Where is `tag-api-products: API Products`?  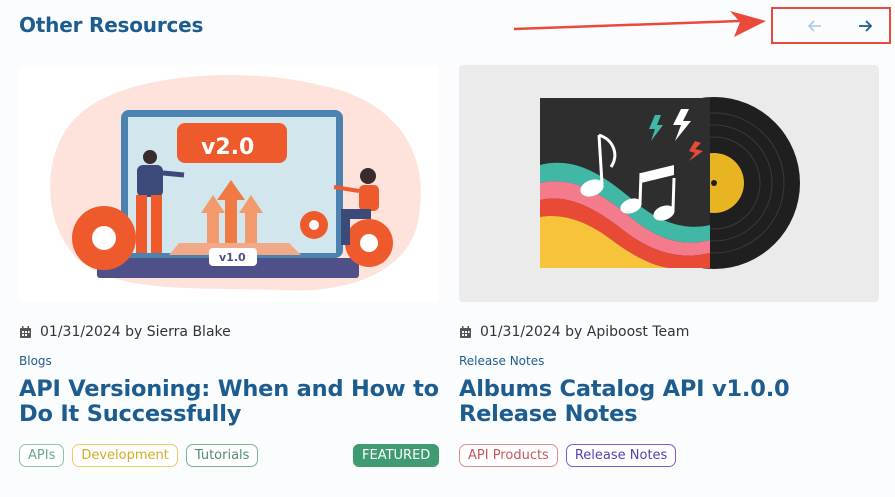 tag-api-products: API Products is located at coordinates (508, 455).